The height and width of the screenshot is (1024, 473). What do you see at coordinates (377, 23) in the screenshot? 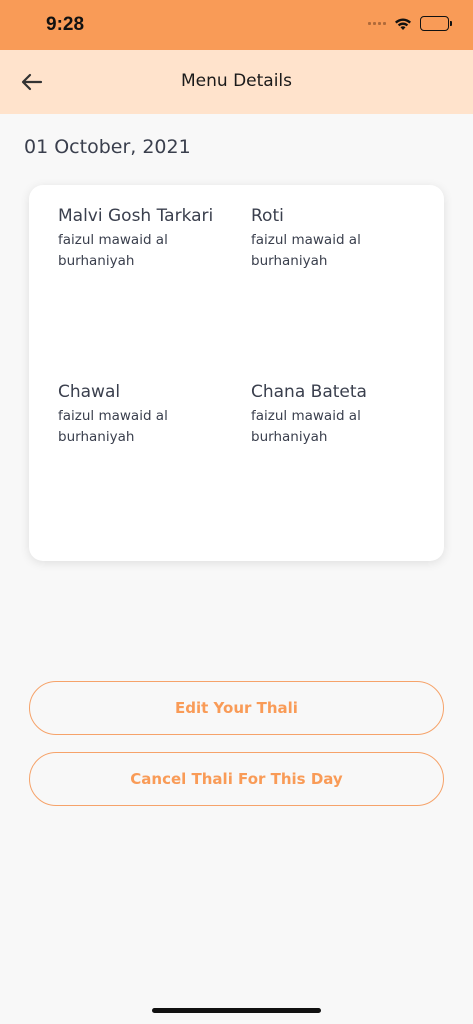
I see `cellular-signal-icon` at bounding box center [377, 23].